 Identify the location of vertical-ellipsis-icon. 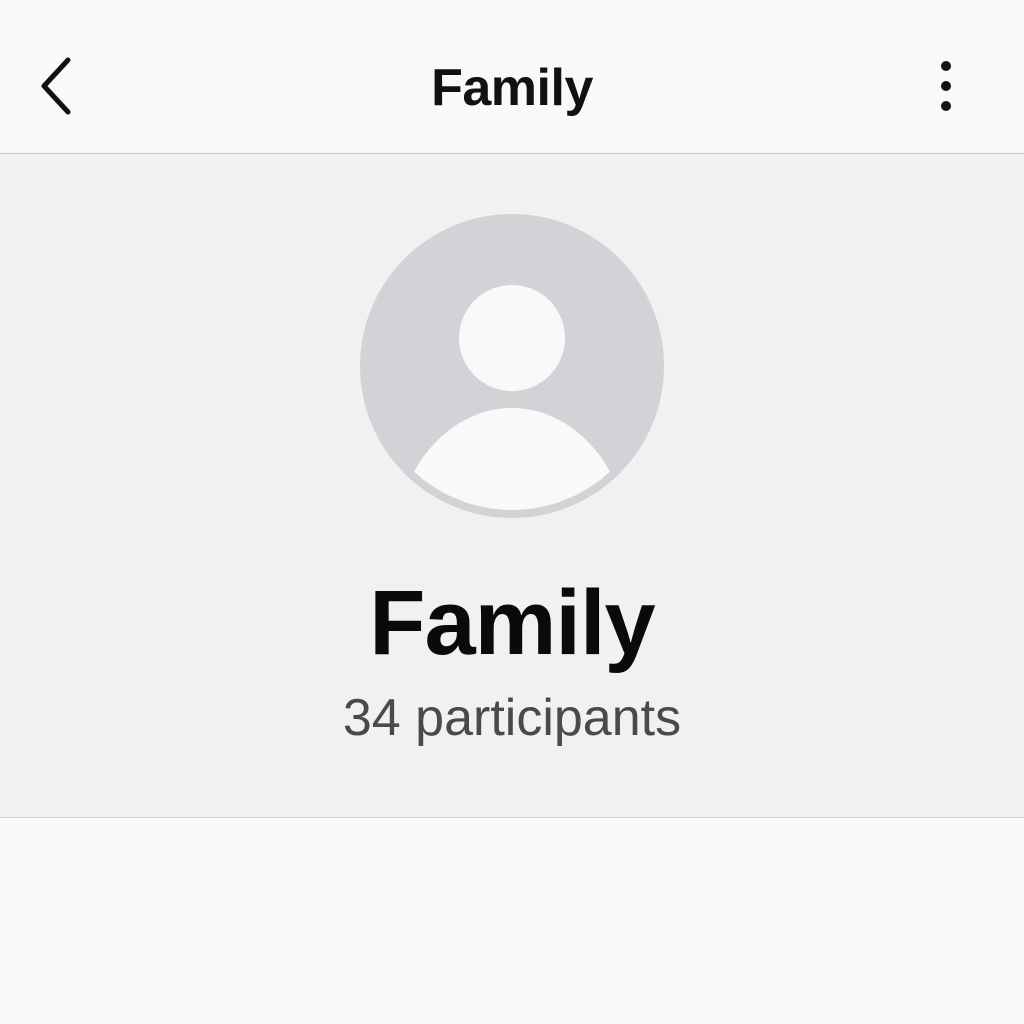
(946, 86).